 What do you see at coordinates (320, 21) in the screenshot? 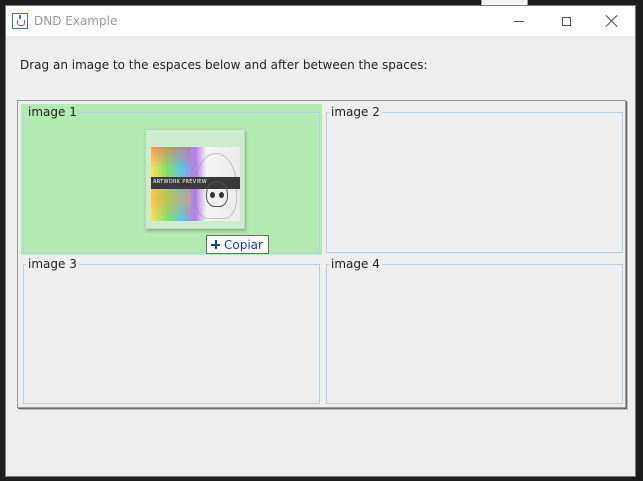
I see `title-bar: DND Example` at bounding box center [320, 21].